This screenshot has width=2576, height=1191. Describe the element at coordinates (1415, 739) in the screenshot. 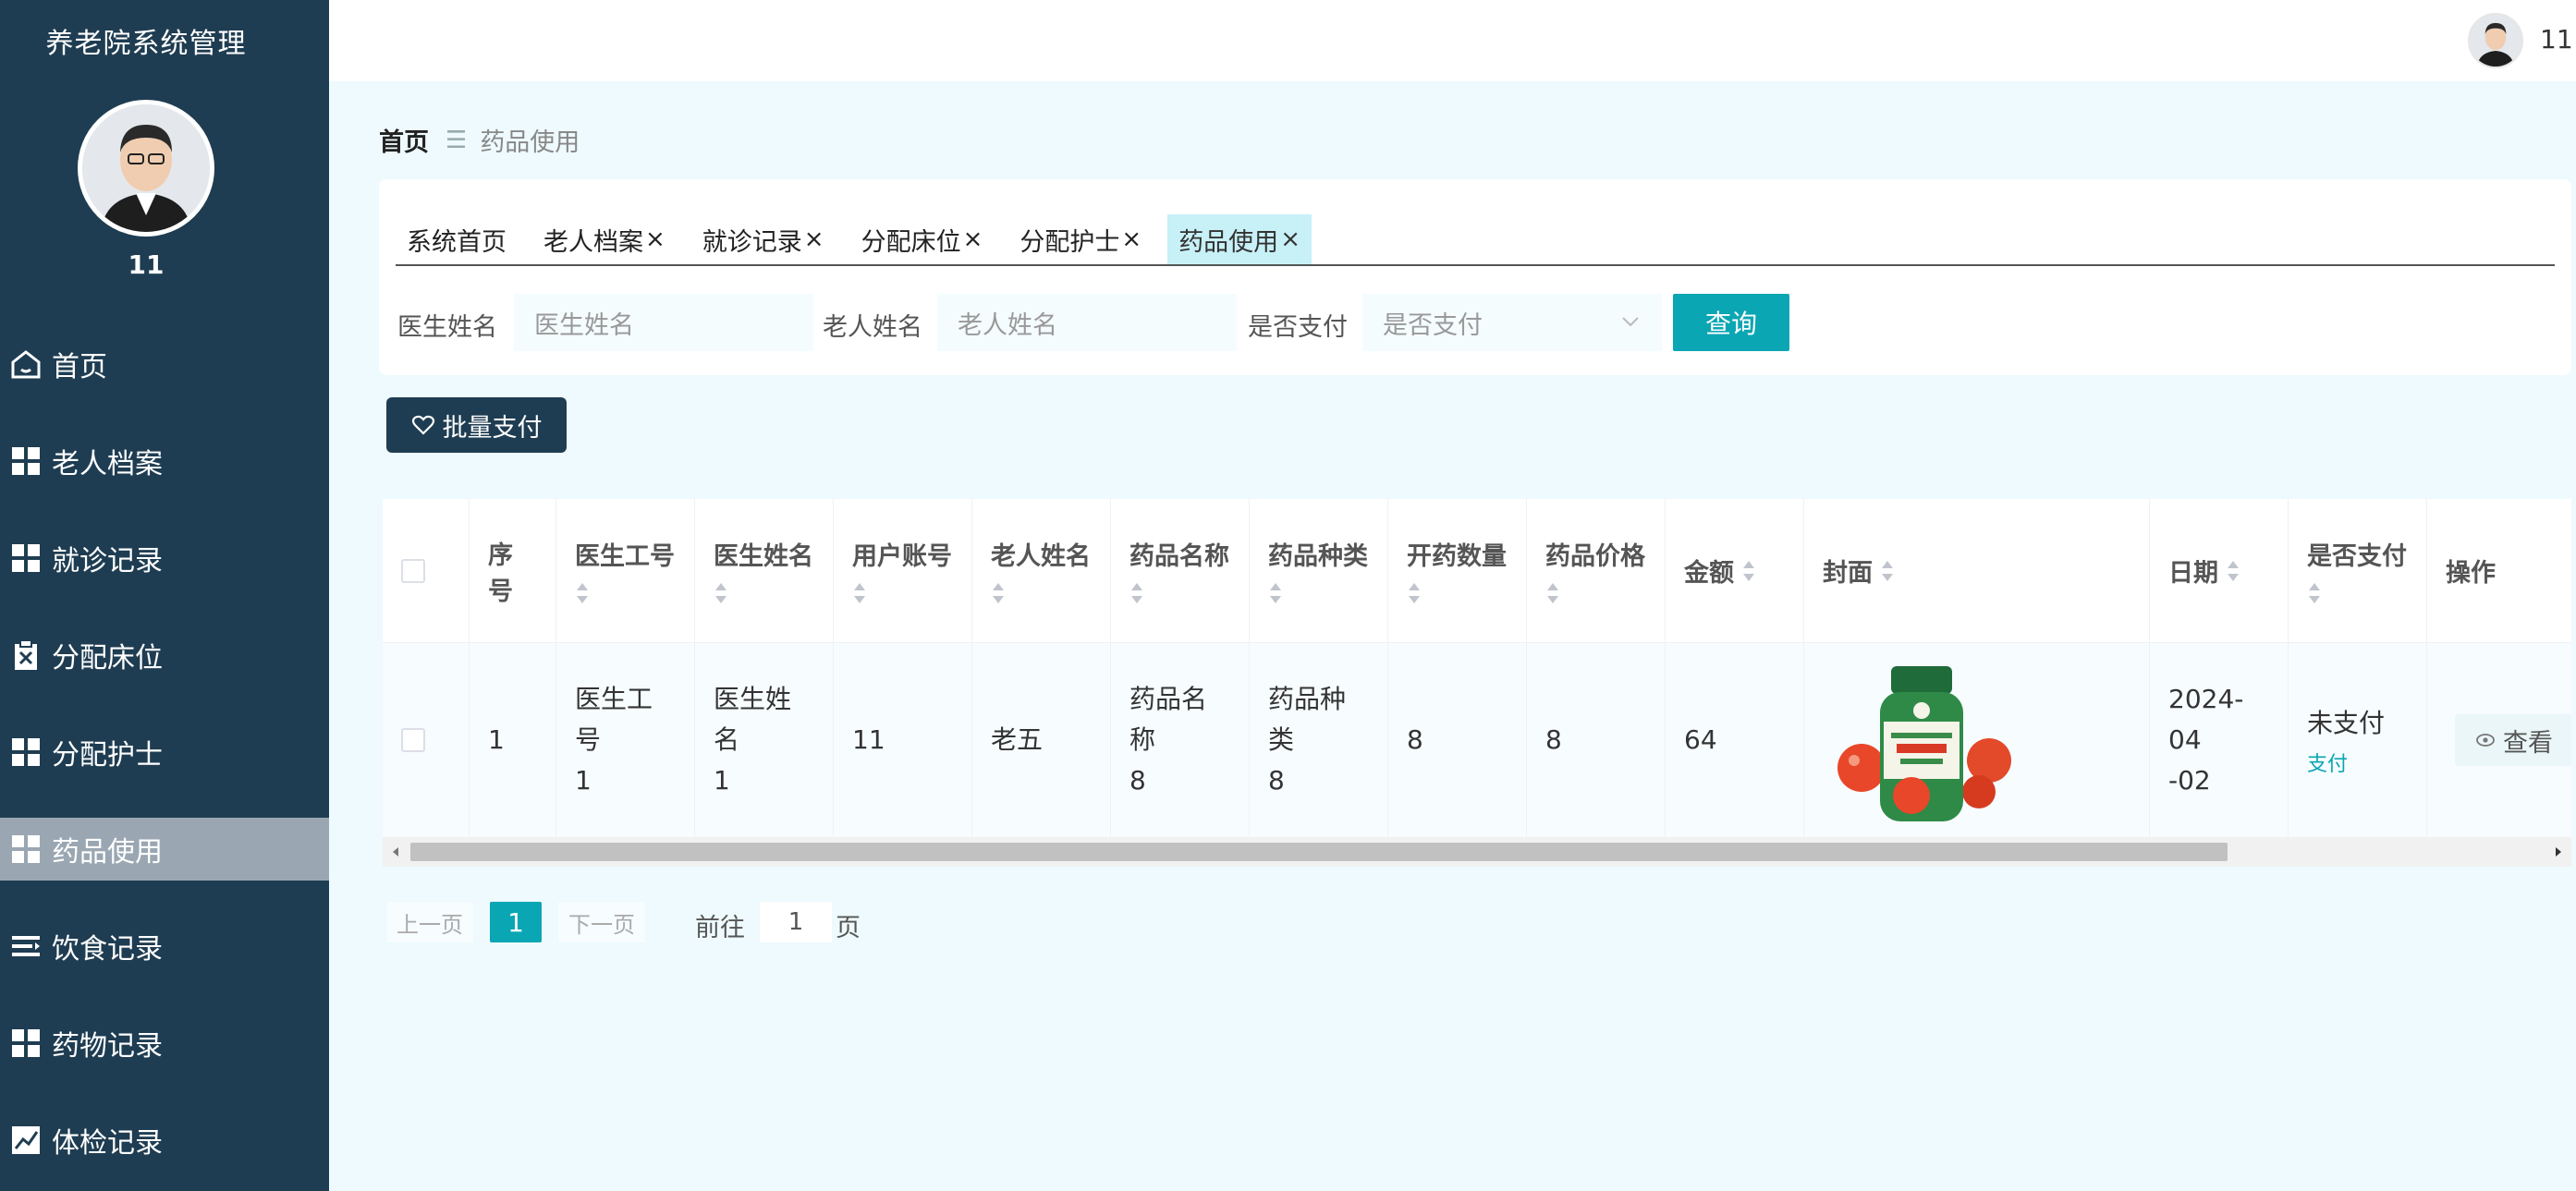

I see `cell-quantity-text: 8` at that location.